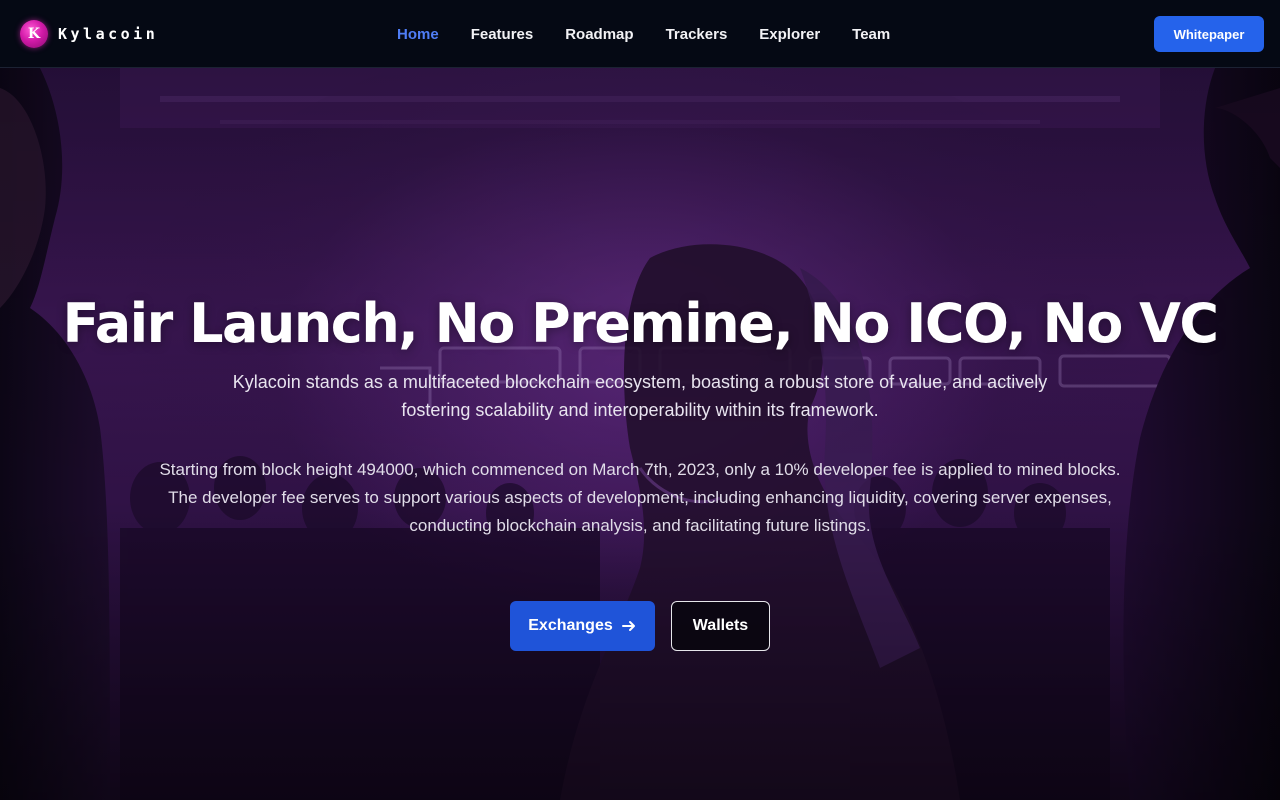 The image size is (1280, 800). I want to click on brand-name: Kylacoin, so click(108, 34).